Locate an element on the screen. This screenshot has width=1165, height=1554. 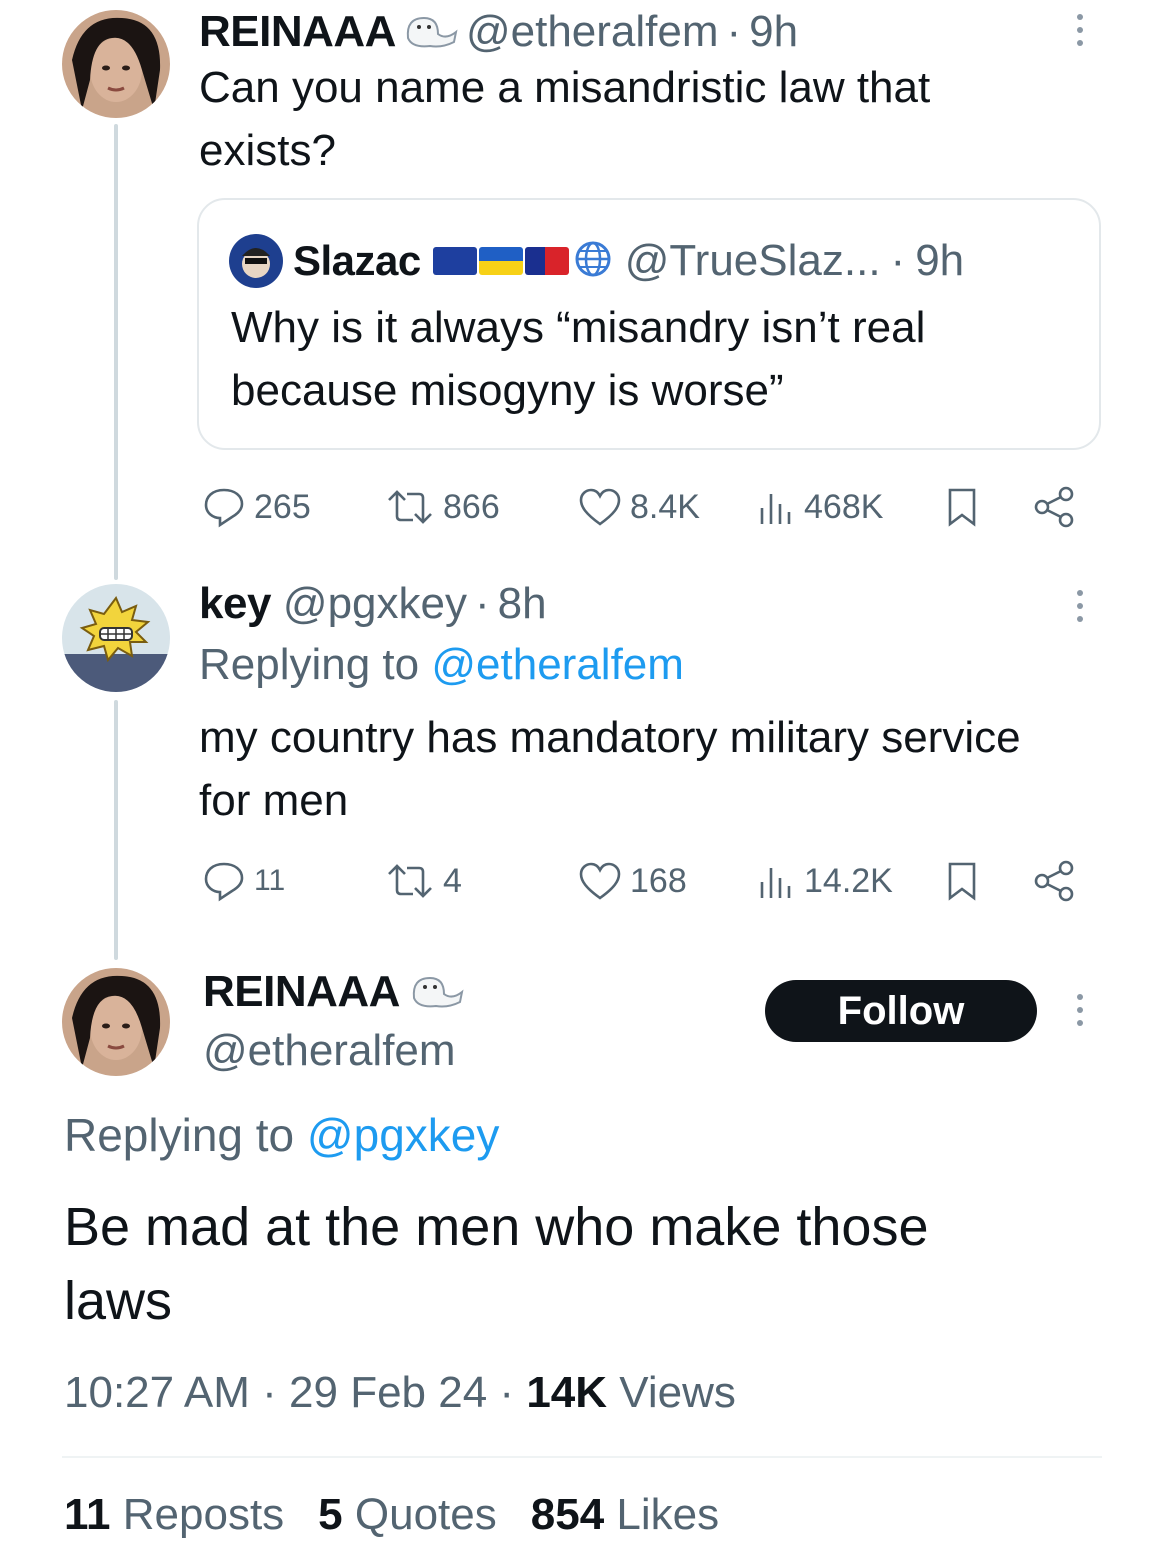
mention-link: @etheralfem is located at coordinates (557, 664).